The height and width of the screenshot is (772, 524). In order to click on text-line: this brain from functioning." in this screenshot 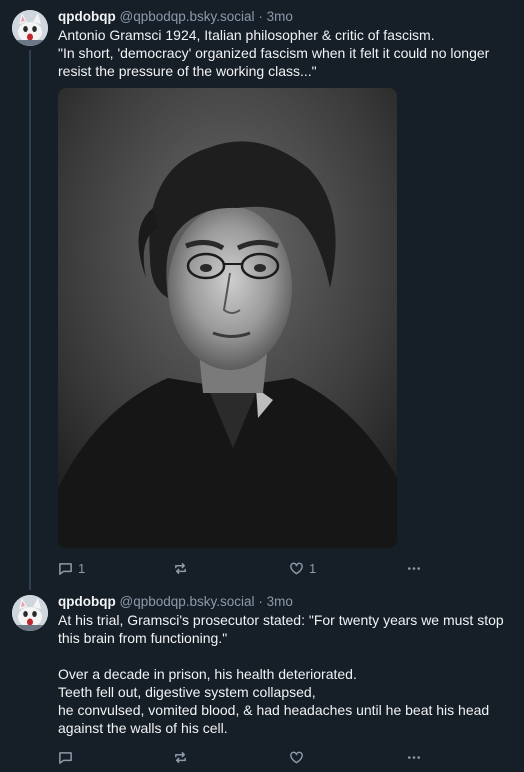, I will do `click(143, 638)`.